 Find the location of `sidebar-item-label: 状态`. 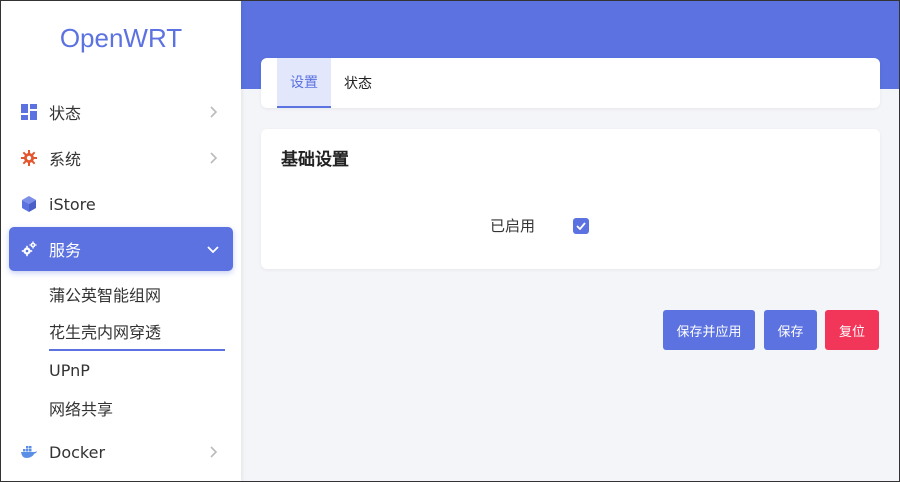

sidebar-item-label: 状态 is located at coordinates (65, 113).